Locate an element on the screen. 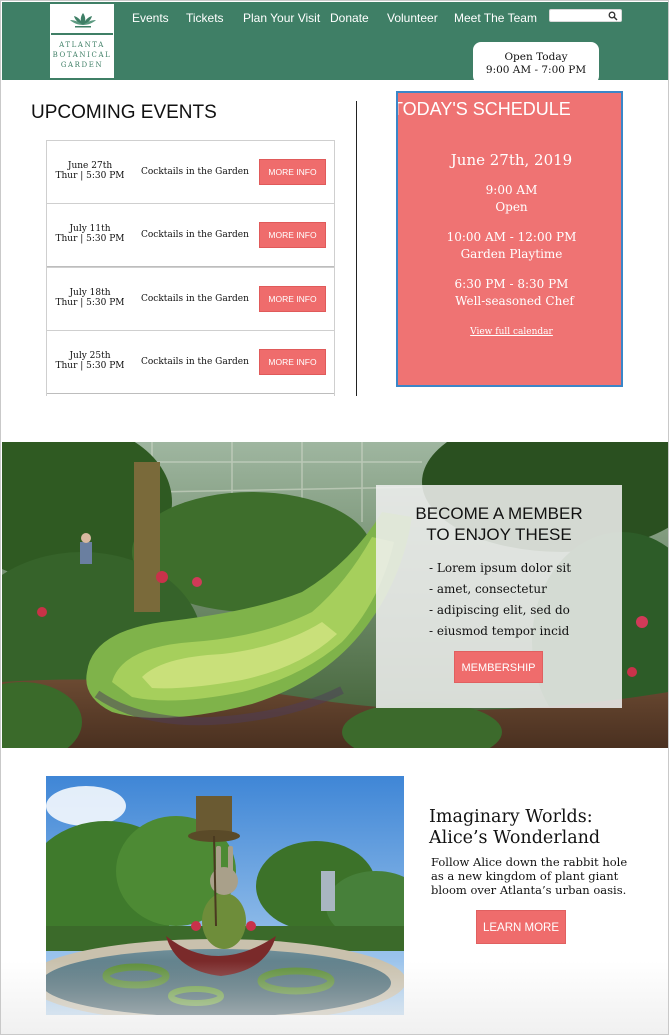 This screenshot has width=669, height=1035. membership-benefit: - eiusmod tempor incid is located at coordinates (499, 631).